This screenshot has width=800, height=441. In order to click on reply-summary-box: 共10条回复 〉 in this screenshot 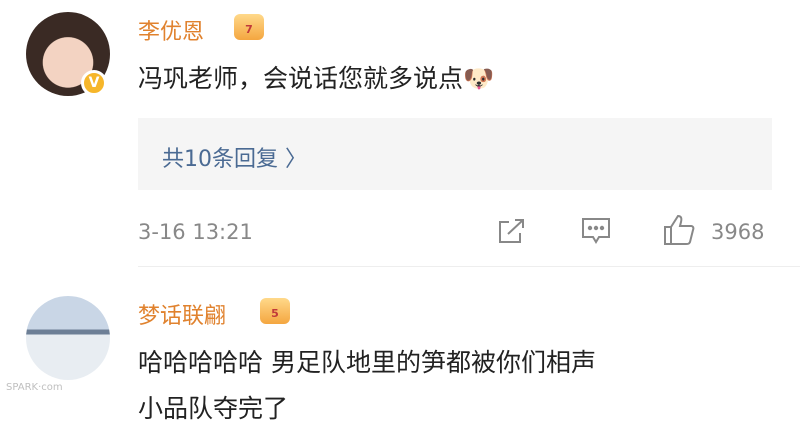, I will do `click(455, 154)`.